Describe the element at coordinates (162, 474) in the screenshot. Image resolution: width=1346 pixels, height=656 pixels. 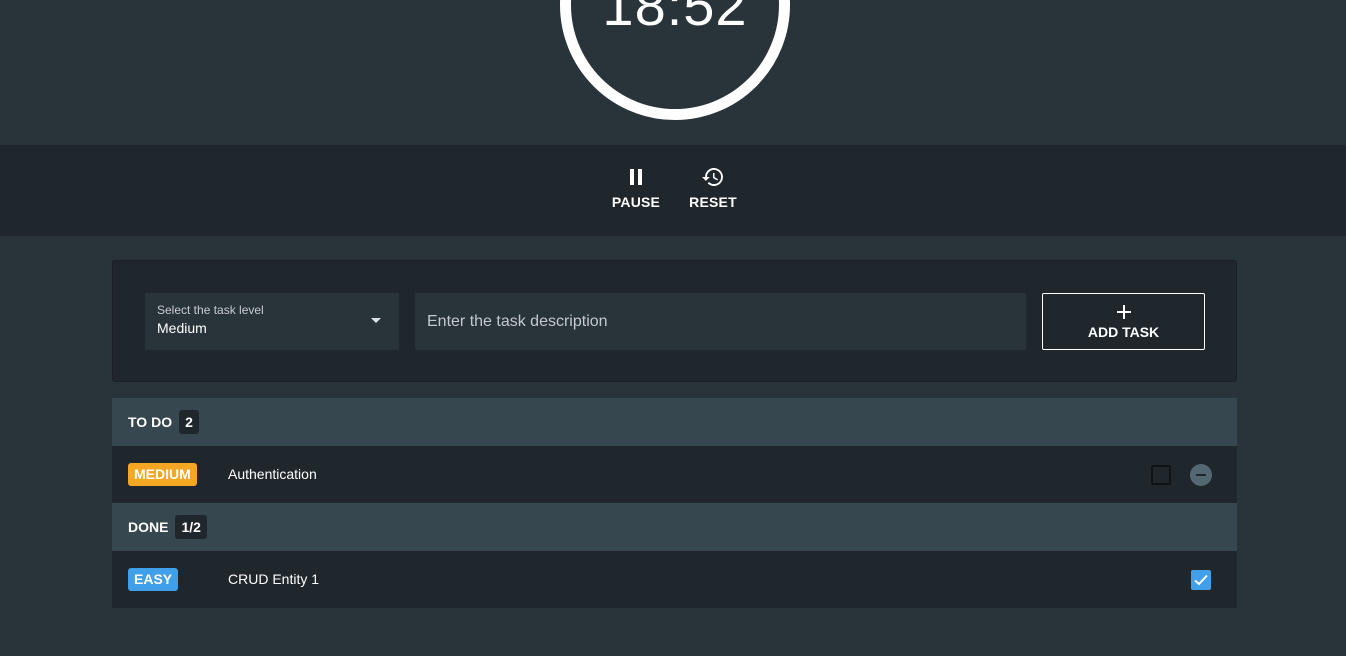
I see `task-level-badge: MEDIUM` at that location.